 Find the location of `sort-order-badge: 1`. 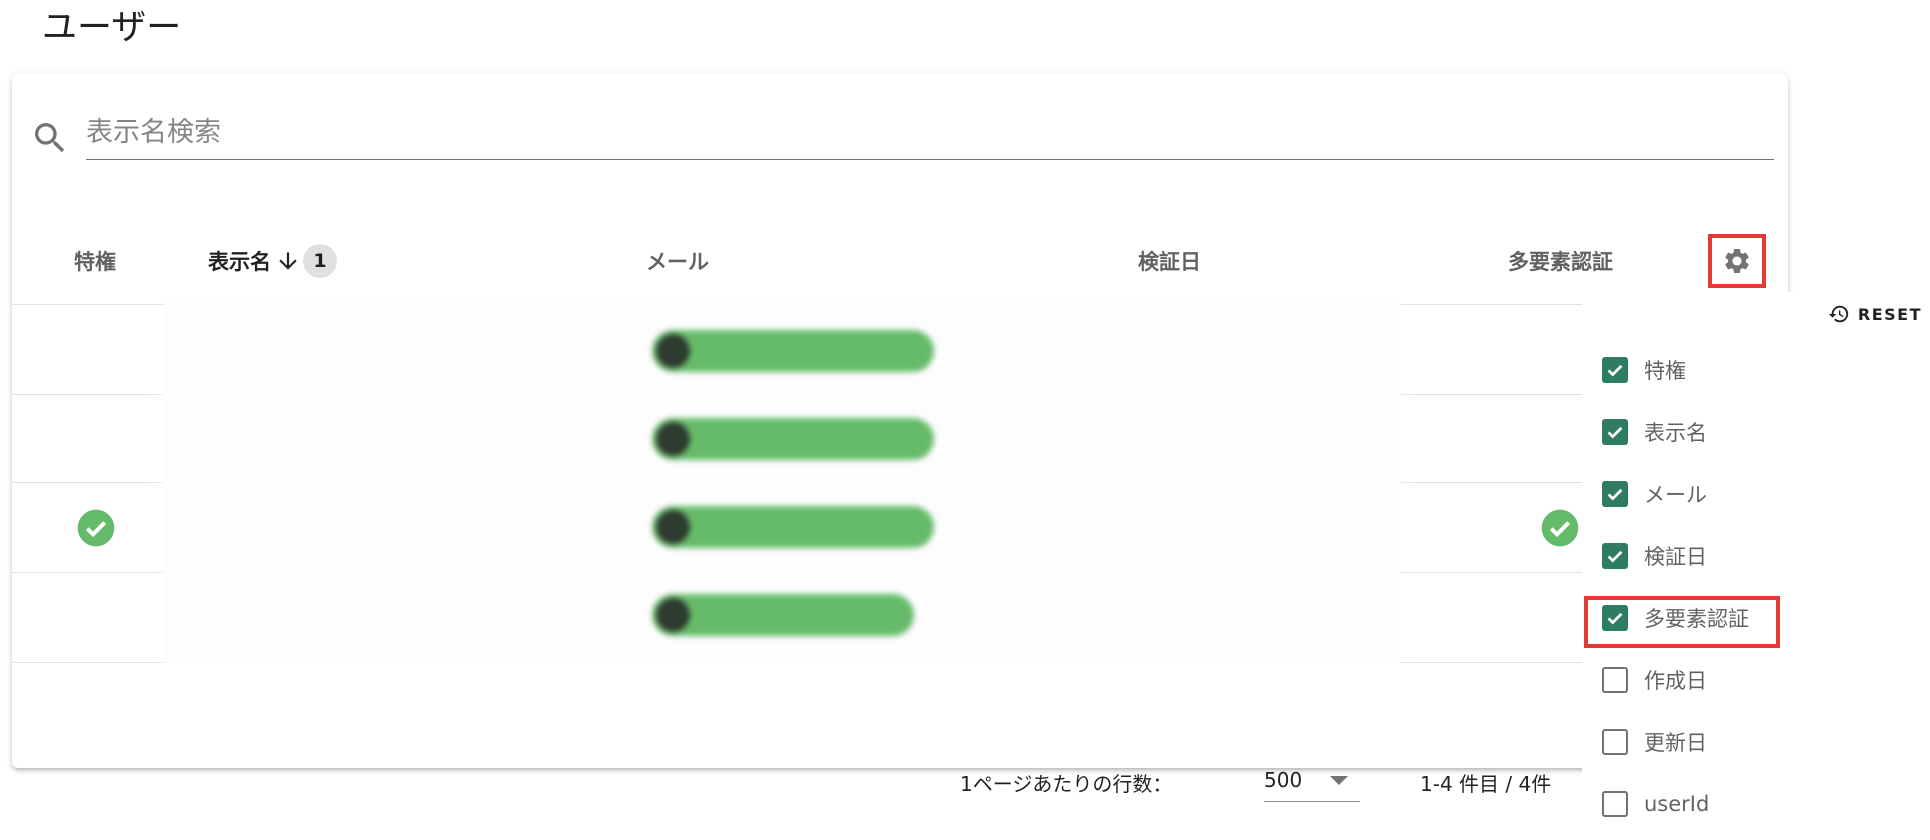

sort-order-badge: 1 is located at coordinates (320, 261).